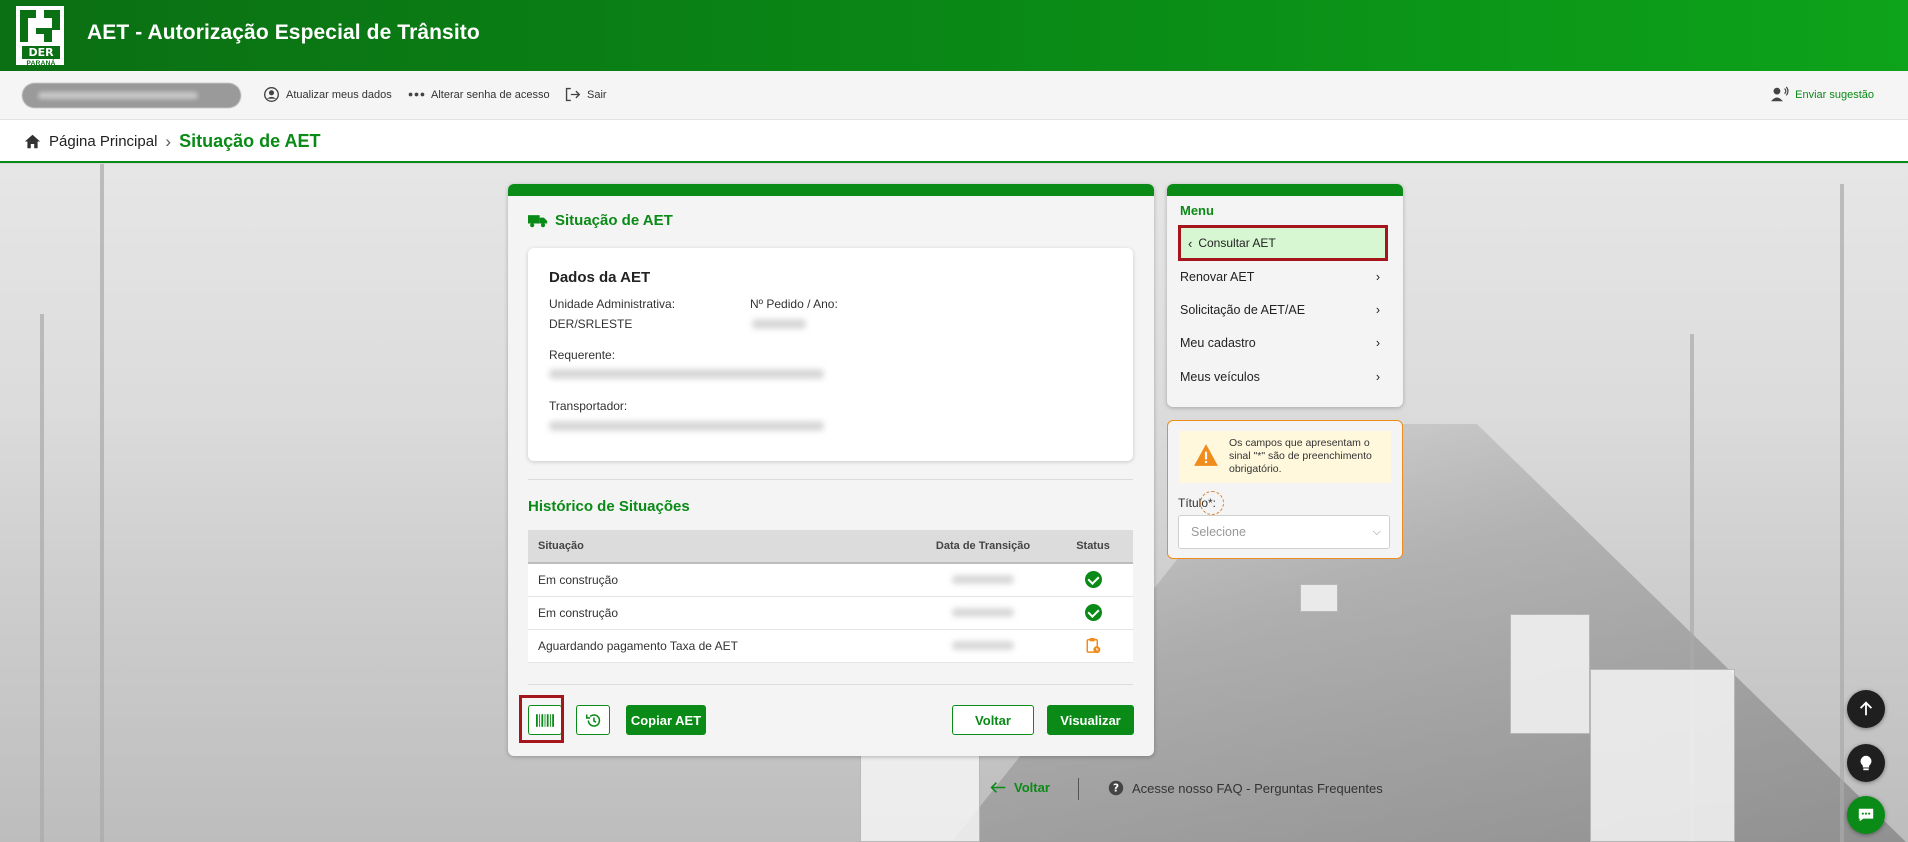 This screenshot has width=1908, height=842. What do you see at coordinates (597, 94) in the screenshot?
I see `logout-label: Sair` at bounding box center [597, 94].